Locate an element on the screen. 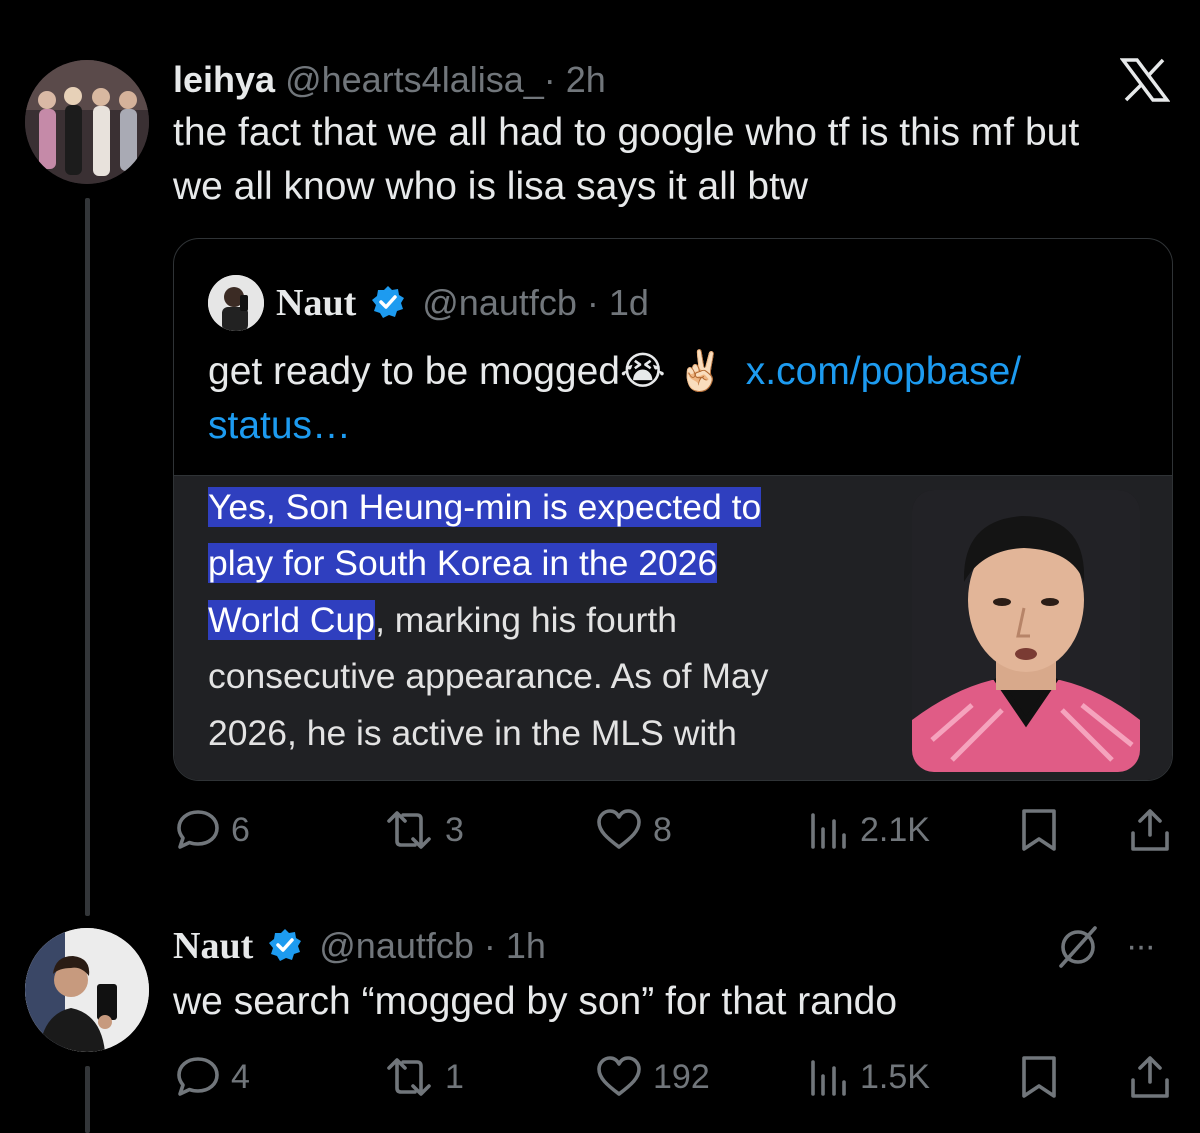  quote-header: Naut @nautfcb · 1d is located at coordinates (462, 303).